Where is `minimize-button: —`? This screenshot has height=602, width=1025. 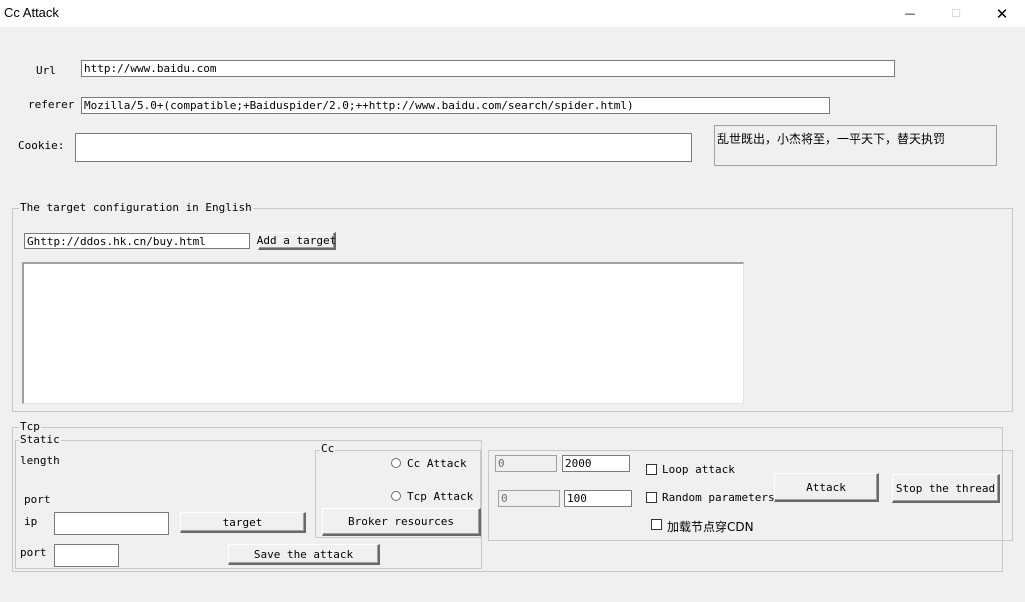 minimize-button: — is located at coordinates (910, 13).